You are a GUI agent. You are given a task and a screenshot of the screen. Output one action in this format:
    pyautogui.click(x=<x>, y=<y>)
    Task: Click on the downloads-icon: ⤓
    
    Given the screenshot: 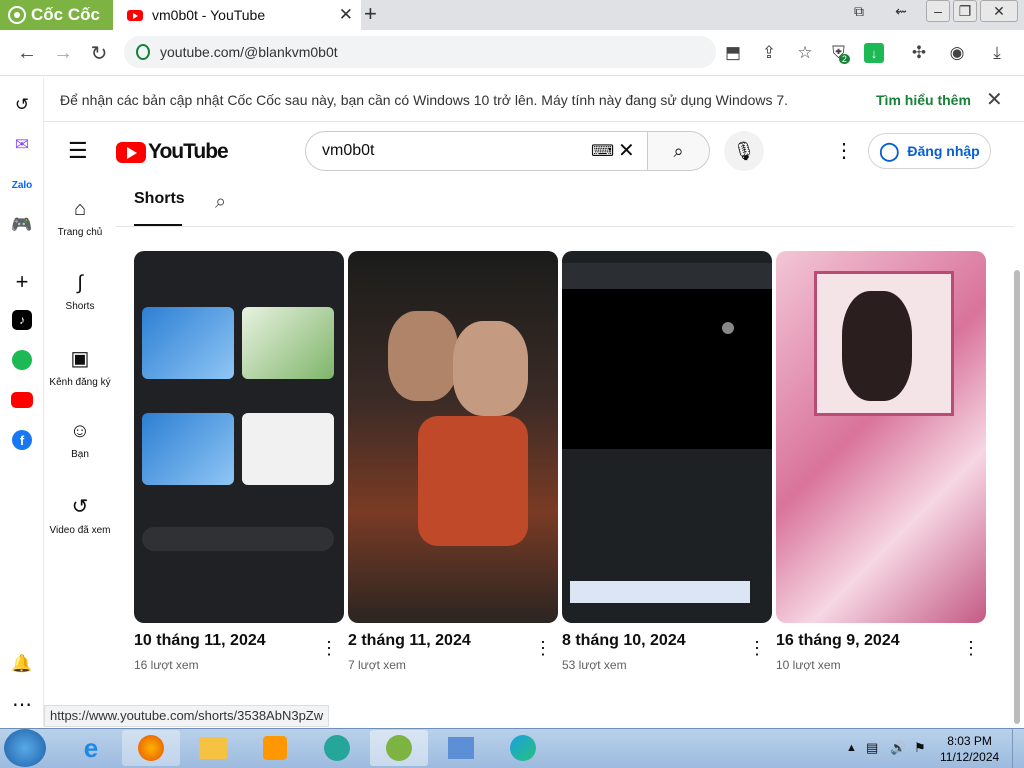 What is the action you would take?
    pyautogui.click(x=997, y=53)
    